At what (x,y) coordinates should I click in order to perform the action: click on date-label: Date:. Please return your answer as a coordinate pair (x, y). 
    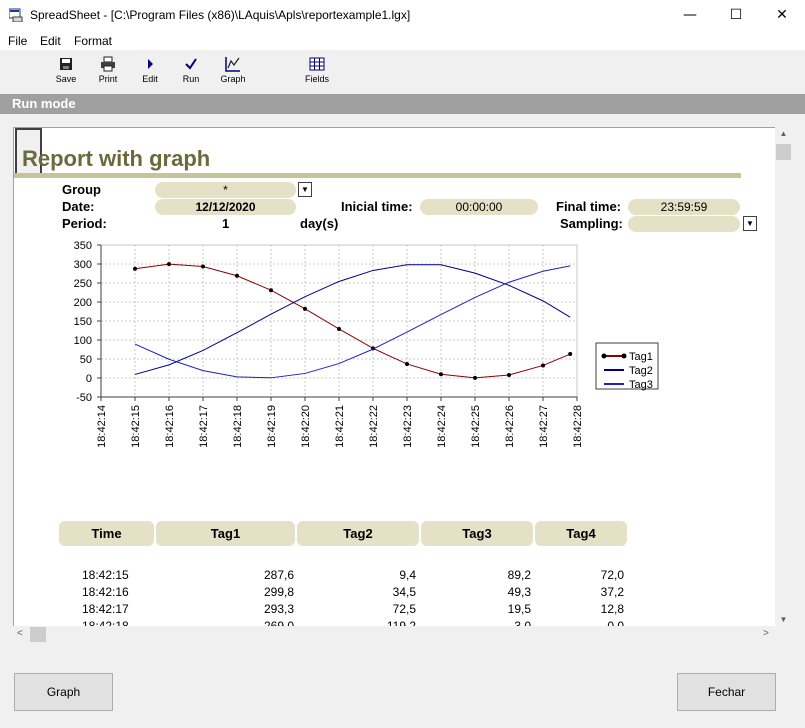
    Looking at the image, I should click on (78, 206).